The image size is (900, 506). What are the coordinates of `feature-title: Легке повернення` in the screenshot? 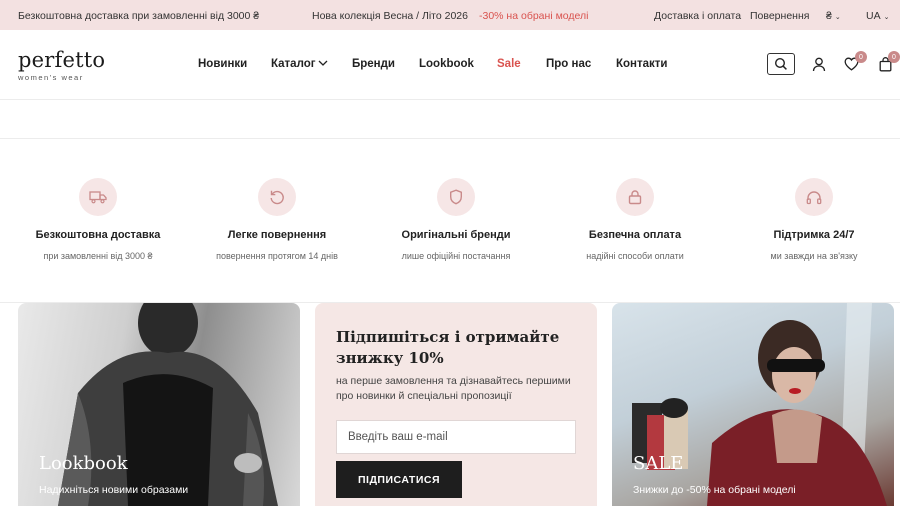 It's located at (277, 235).